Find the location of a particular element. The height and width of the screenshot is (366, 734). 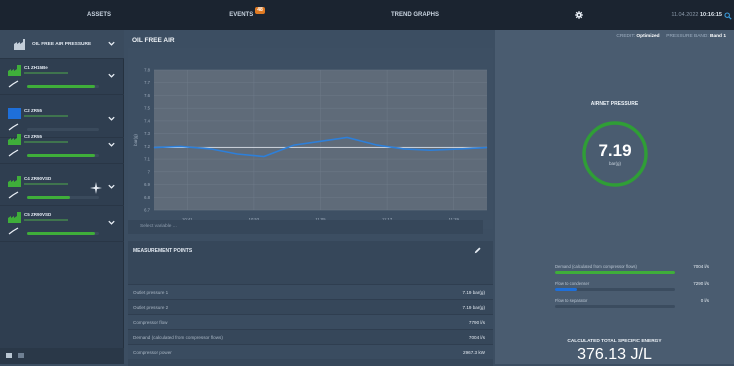

tab-assets-label: ASSETS is located at coordinates (98, 15).